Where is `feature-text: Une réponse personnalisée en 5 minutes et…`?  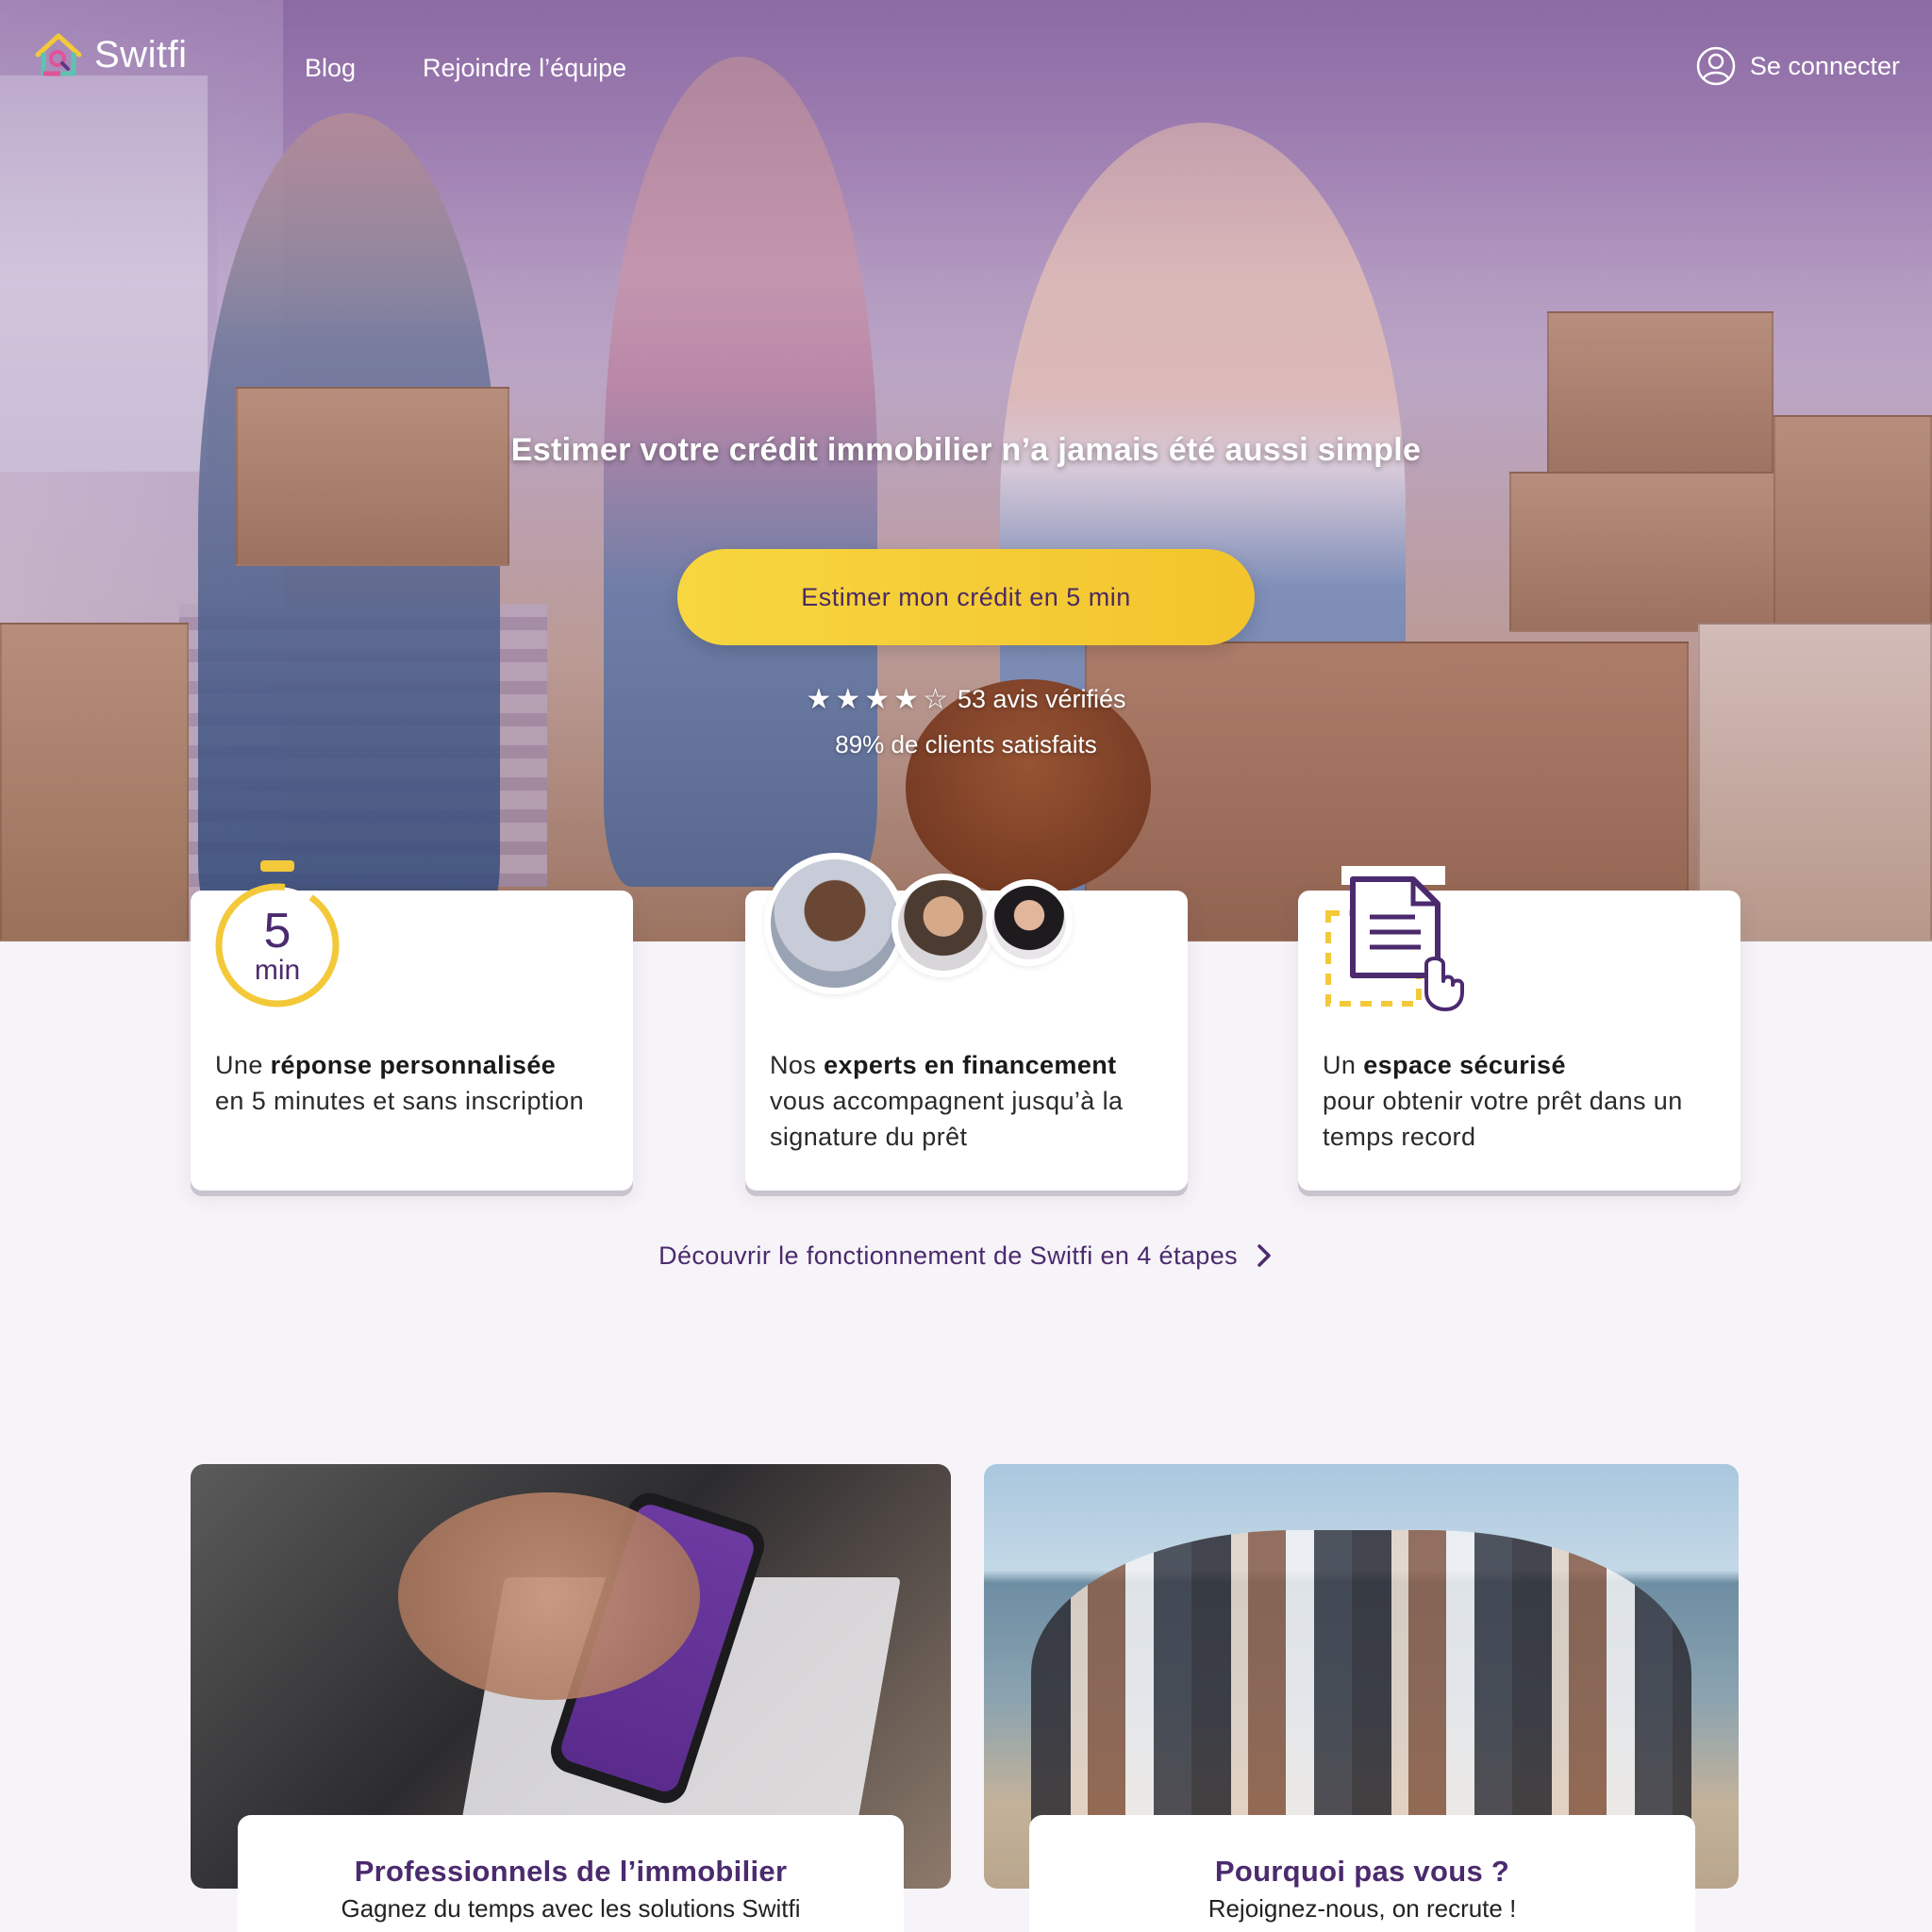 feature-text: Une réponse personnalisée en 5 minutes et… is located at coordinates (399, 1083).